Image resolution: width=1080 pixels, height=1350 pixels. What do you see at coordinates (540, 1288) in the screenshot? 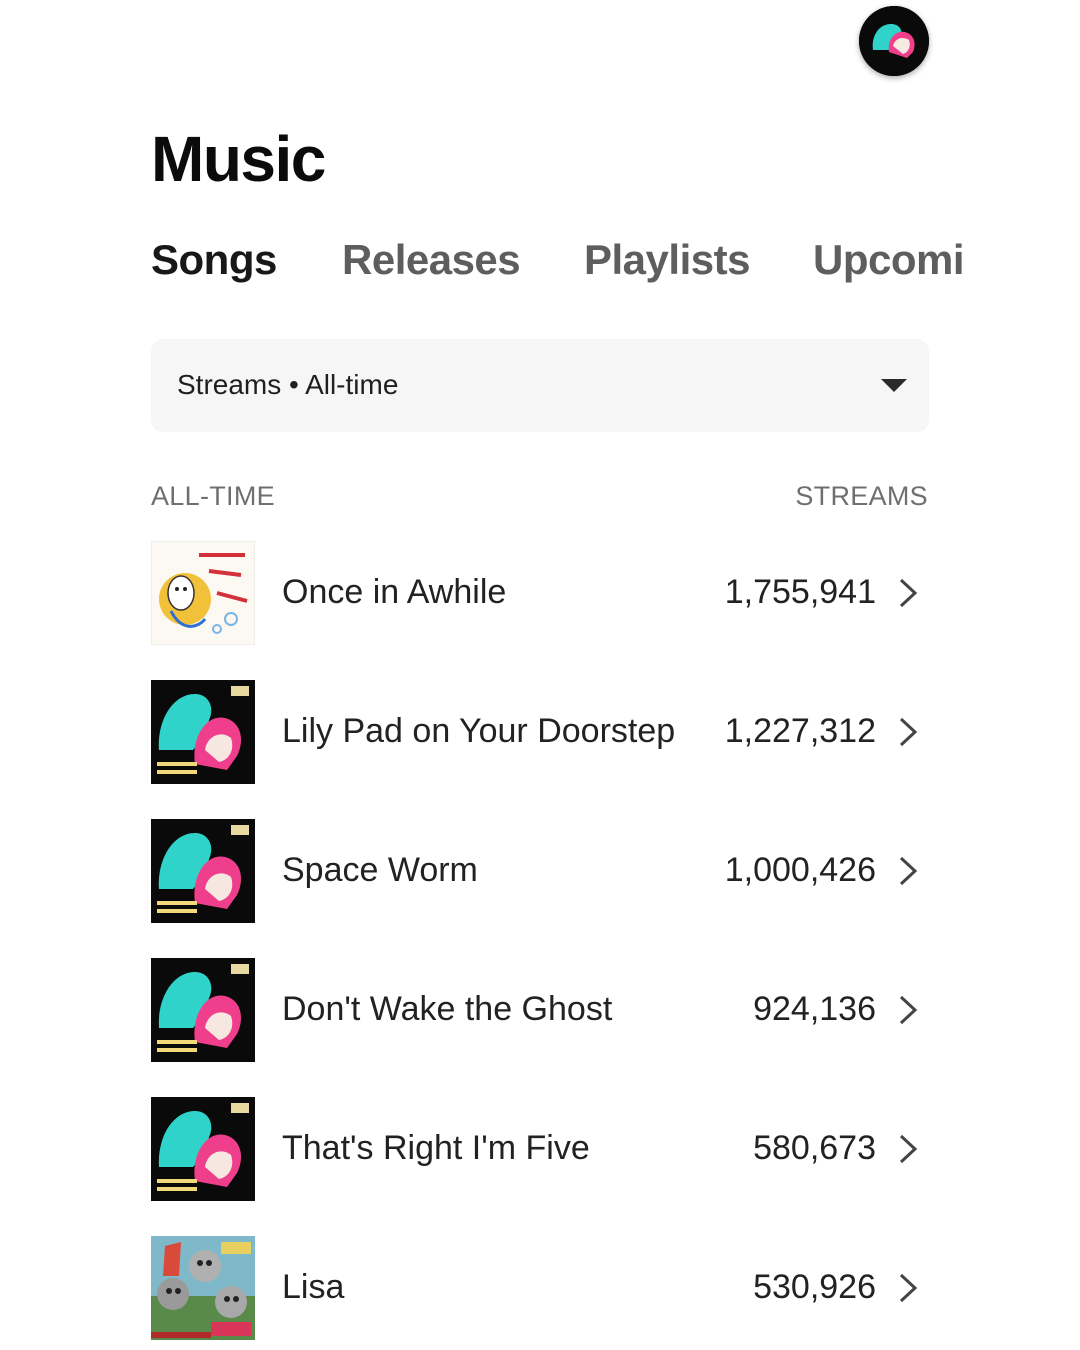
I see `song-row: Lisa 530,926` at bounding box center [540, 1288].